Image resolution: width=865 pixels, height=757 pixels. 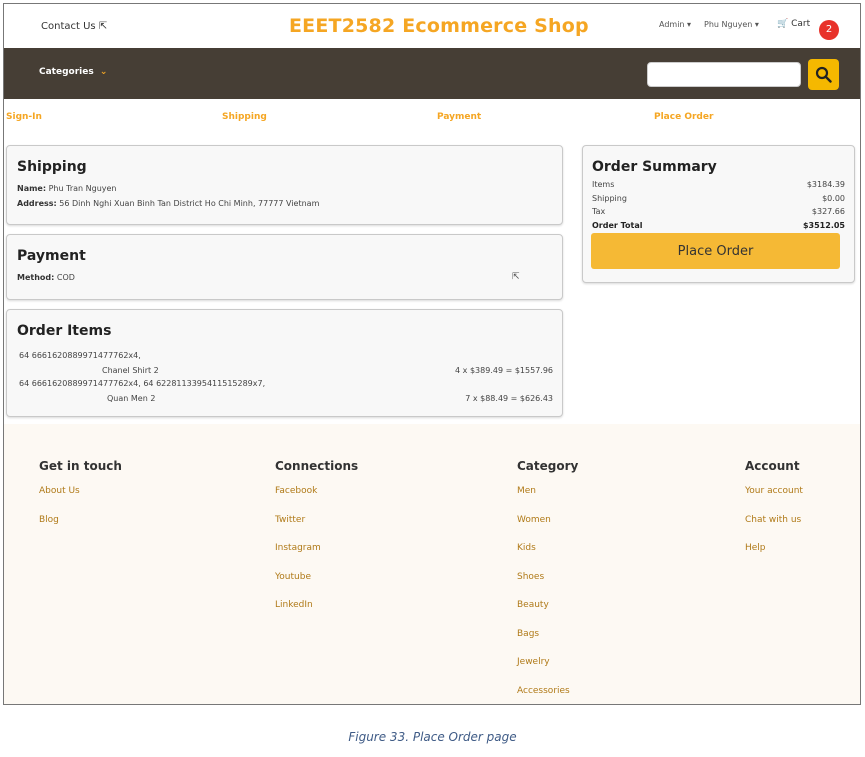 What do you see at coordinates (80, 466) in the screenshot?
I see `footer-column-title: Get in touch` at bounding box center [80, 466].